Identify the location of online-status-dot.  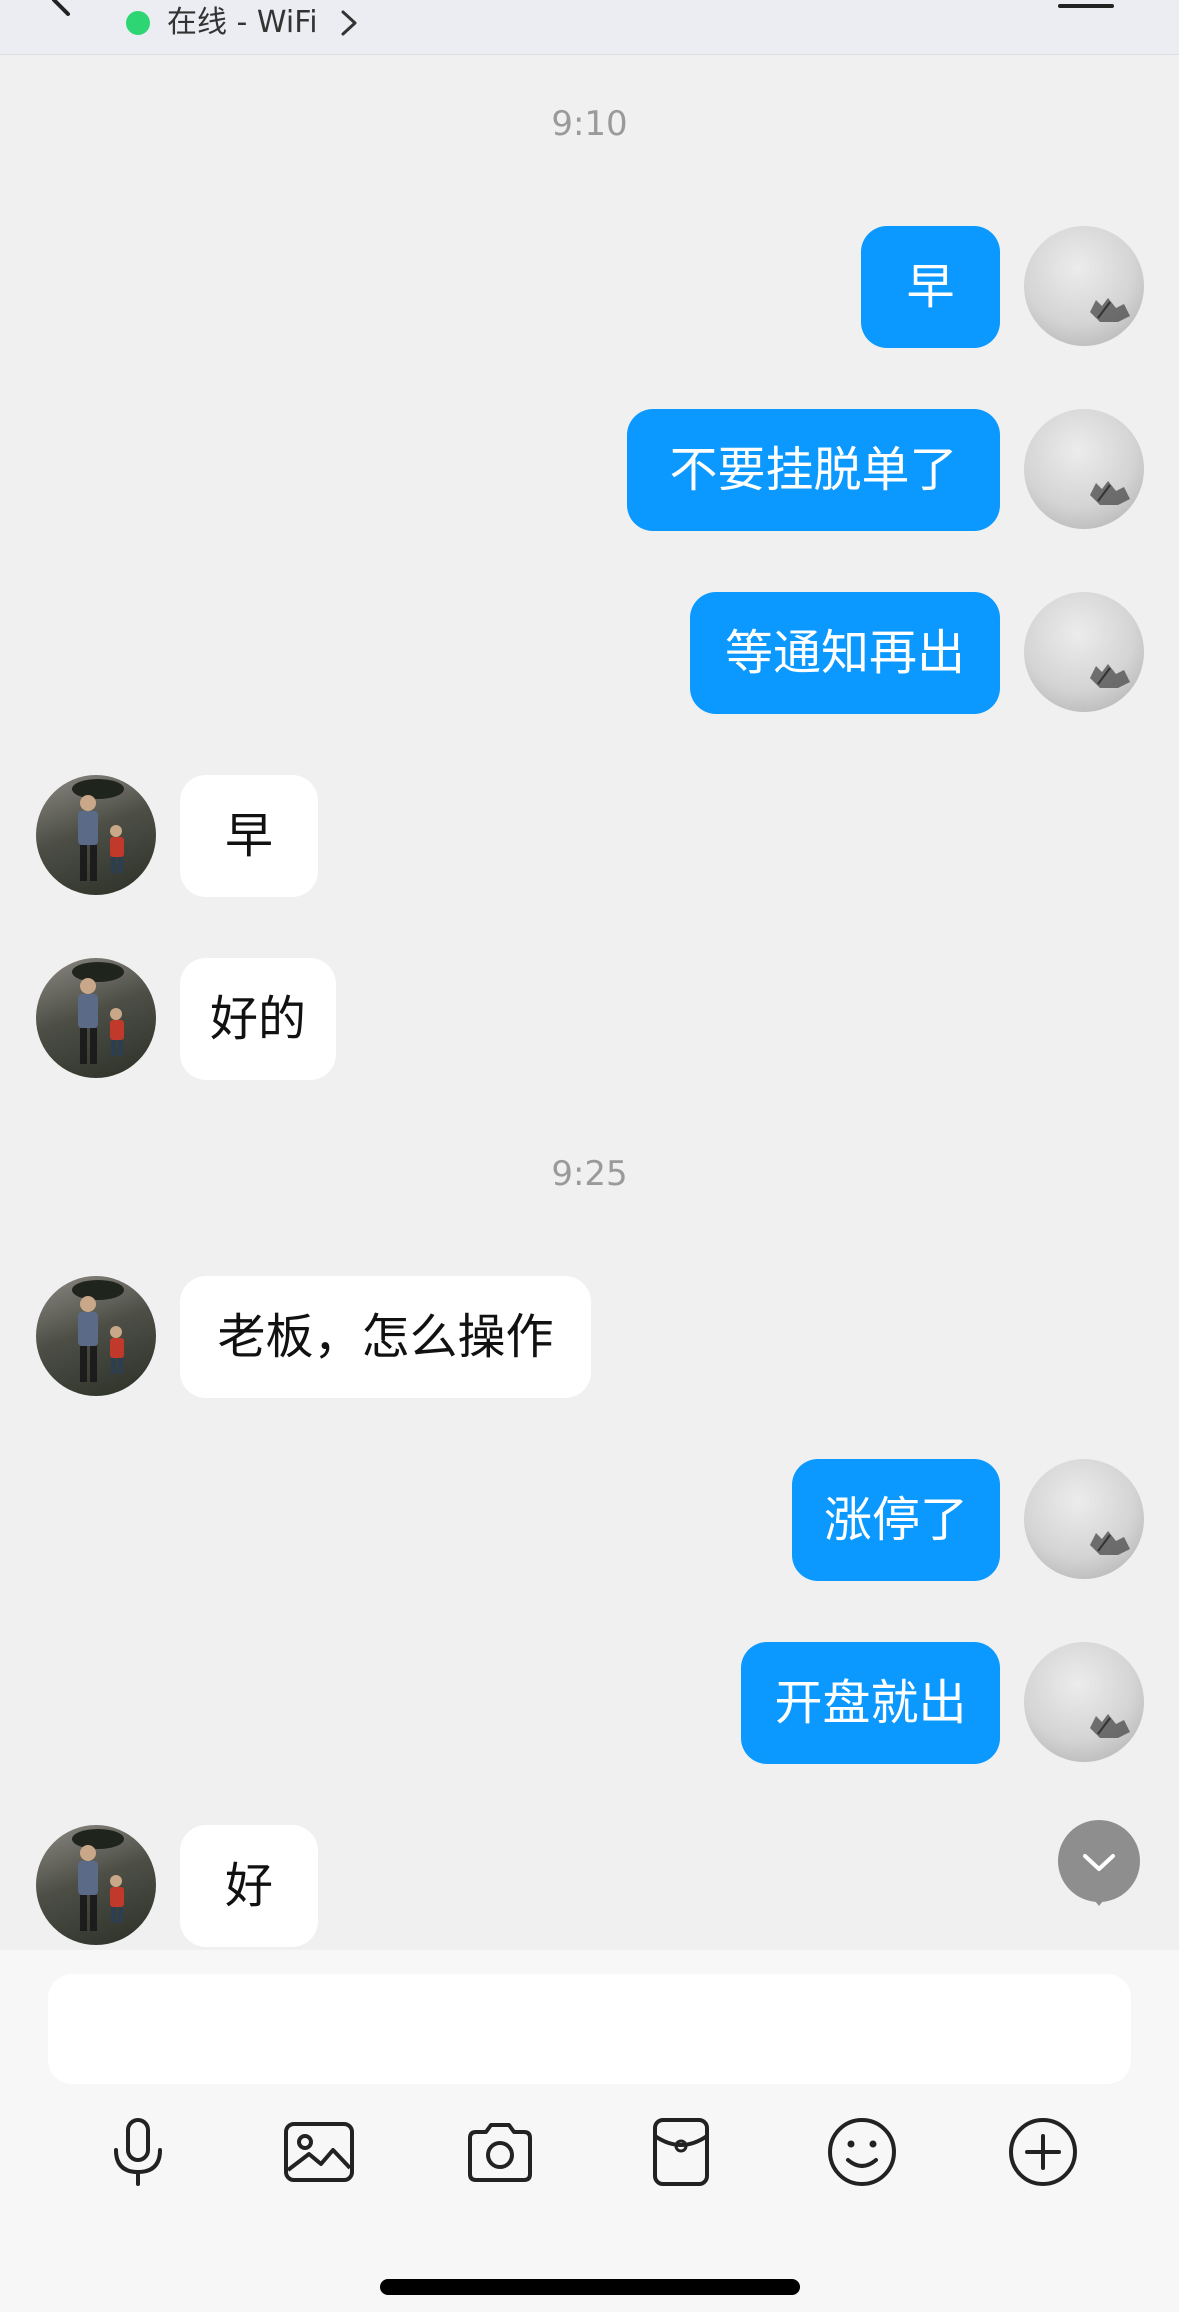
(138, 23).